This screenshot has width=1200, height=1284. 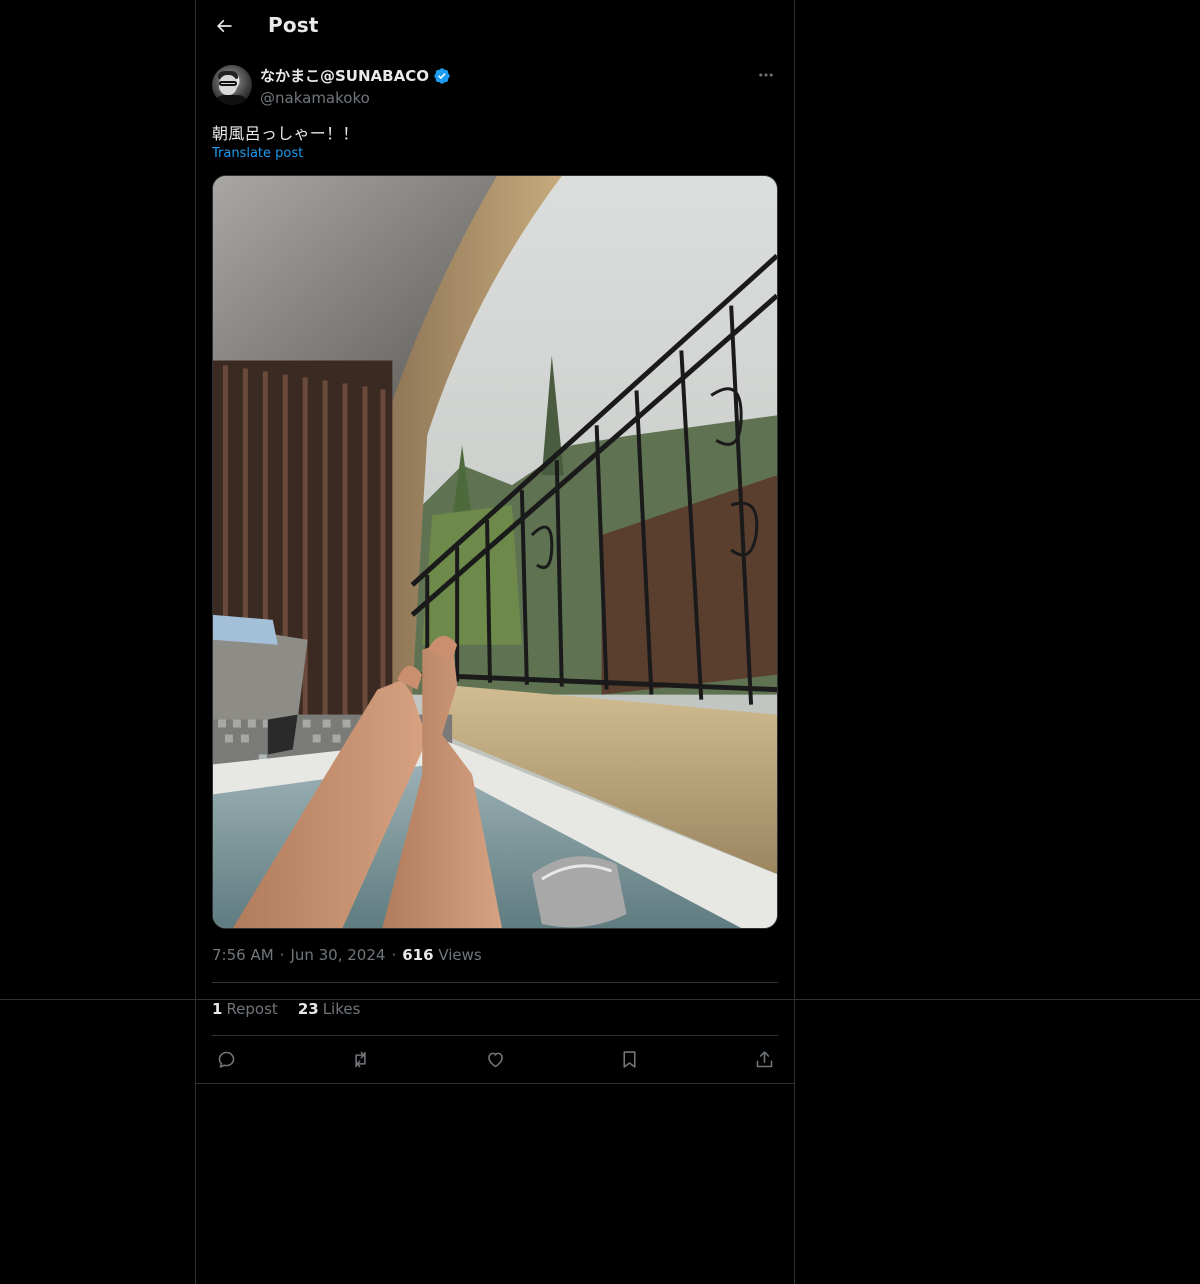 What do you see at coordinates (217, 1009) in the screenshot?
I see `reposts-count: 1` at bounding box center [217, 1009].